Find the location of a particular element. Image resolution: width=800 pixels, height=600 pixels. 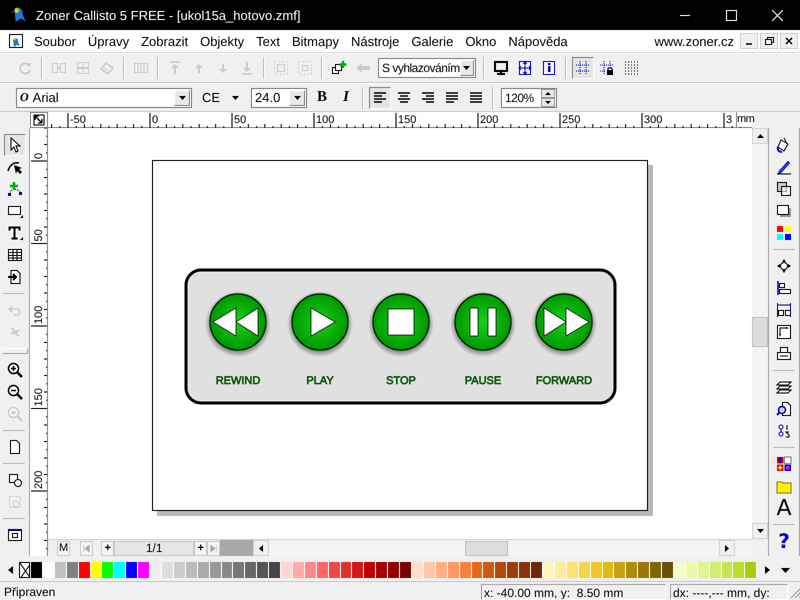

status-message: Připraven is located at coordinates (29, 591).